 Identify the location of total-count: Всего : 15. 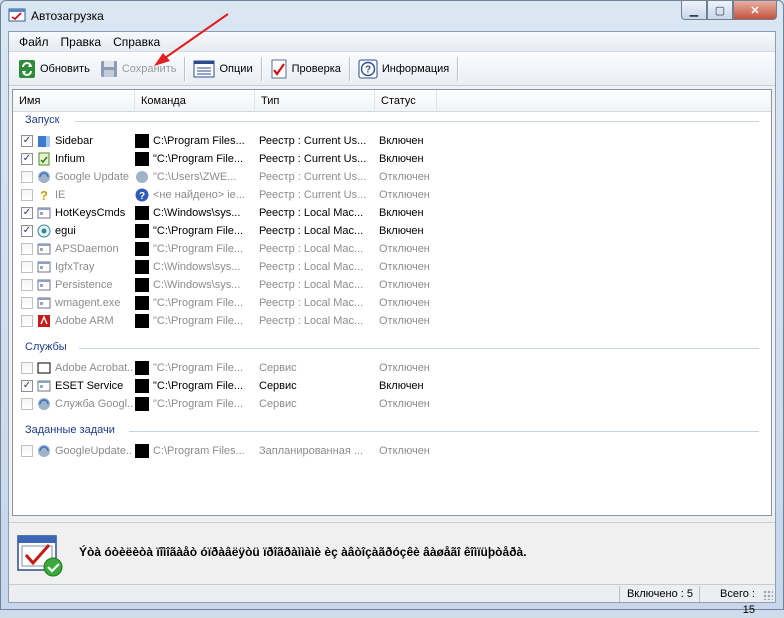
(730, 601).